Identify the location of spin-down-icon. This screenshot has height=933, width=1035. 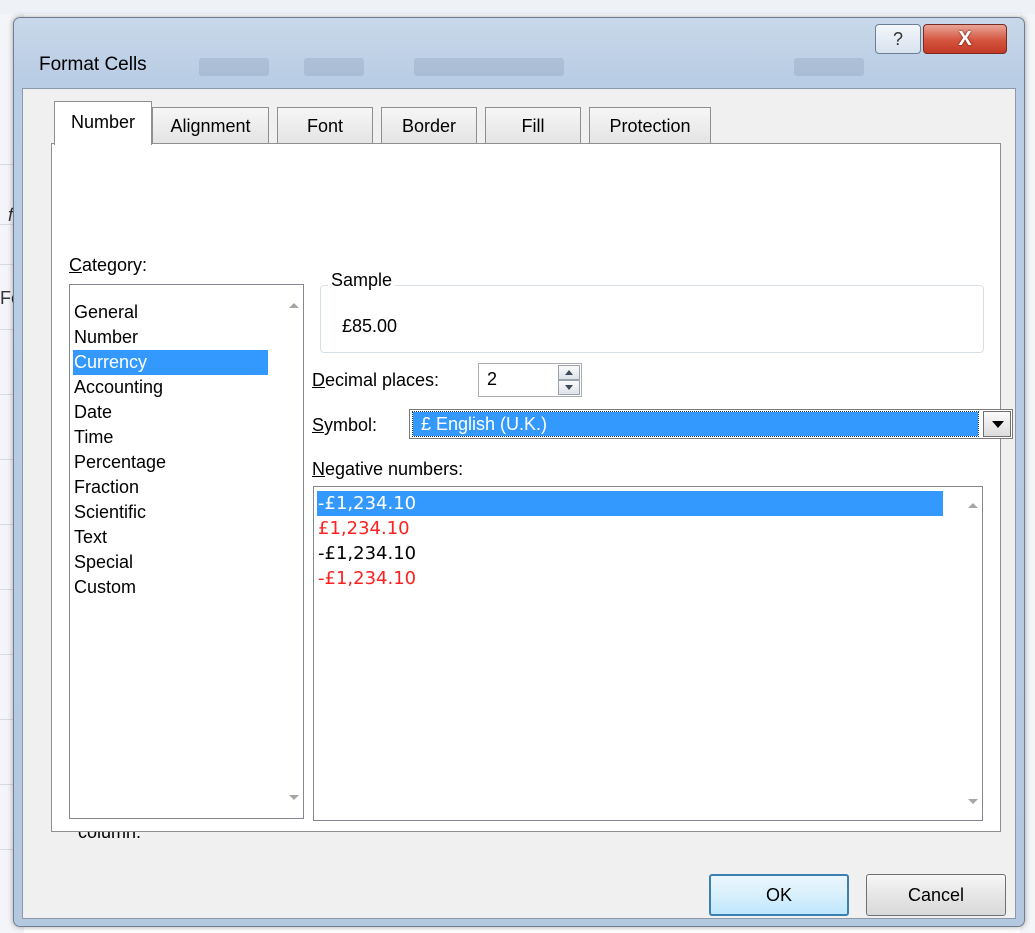
(569, 387).